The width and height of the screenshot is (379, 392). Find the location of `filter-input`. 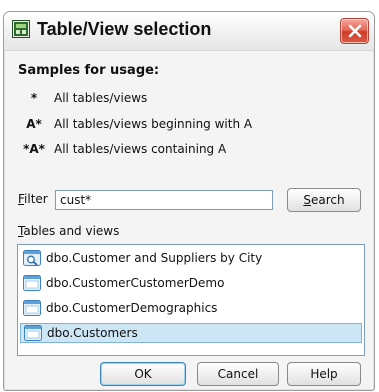

filter-input is located at coordinates (164, 200).